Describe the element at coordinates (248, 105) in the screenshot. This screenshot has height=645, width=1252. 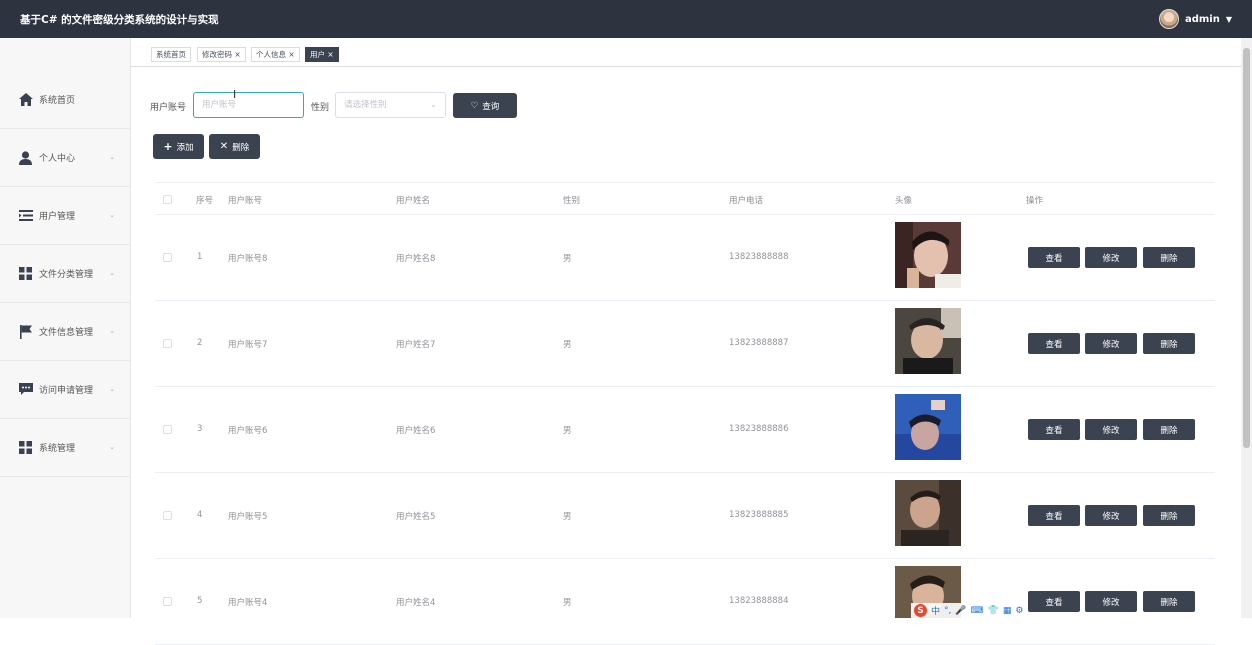
I see `account-search-input: 用户账号` at that location.